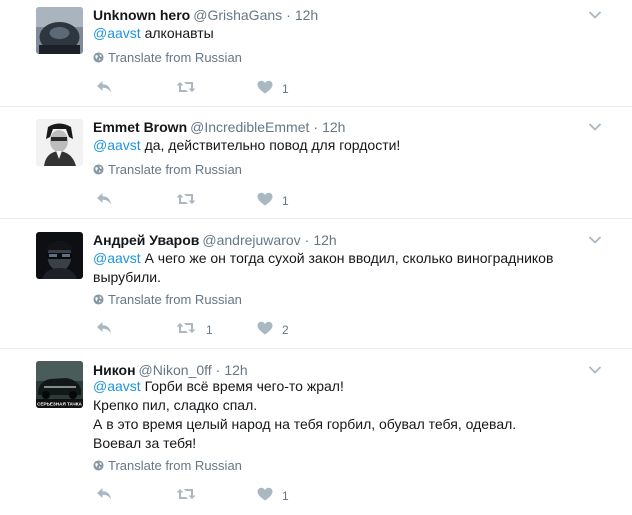 The image size is (632, 515). What do you see at coordinates (209, 330) in the screenshot?
I see `retweet-count: 1` at bounding box center [209, 330].